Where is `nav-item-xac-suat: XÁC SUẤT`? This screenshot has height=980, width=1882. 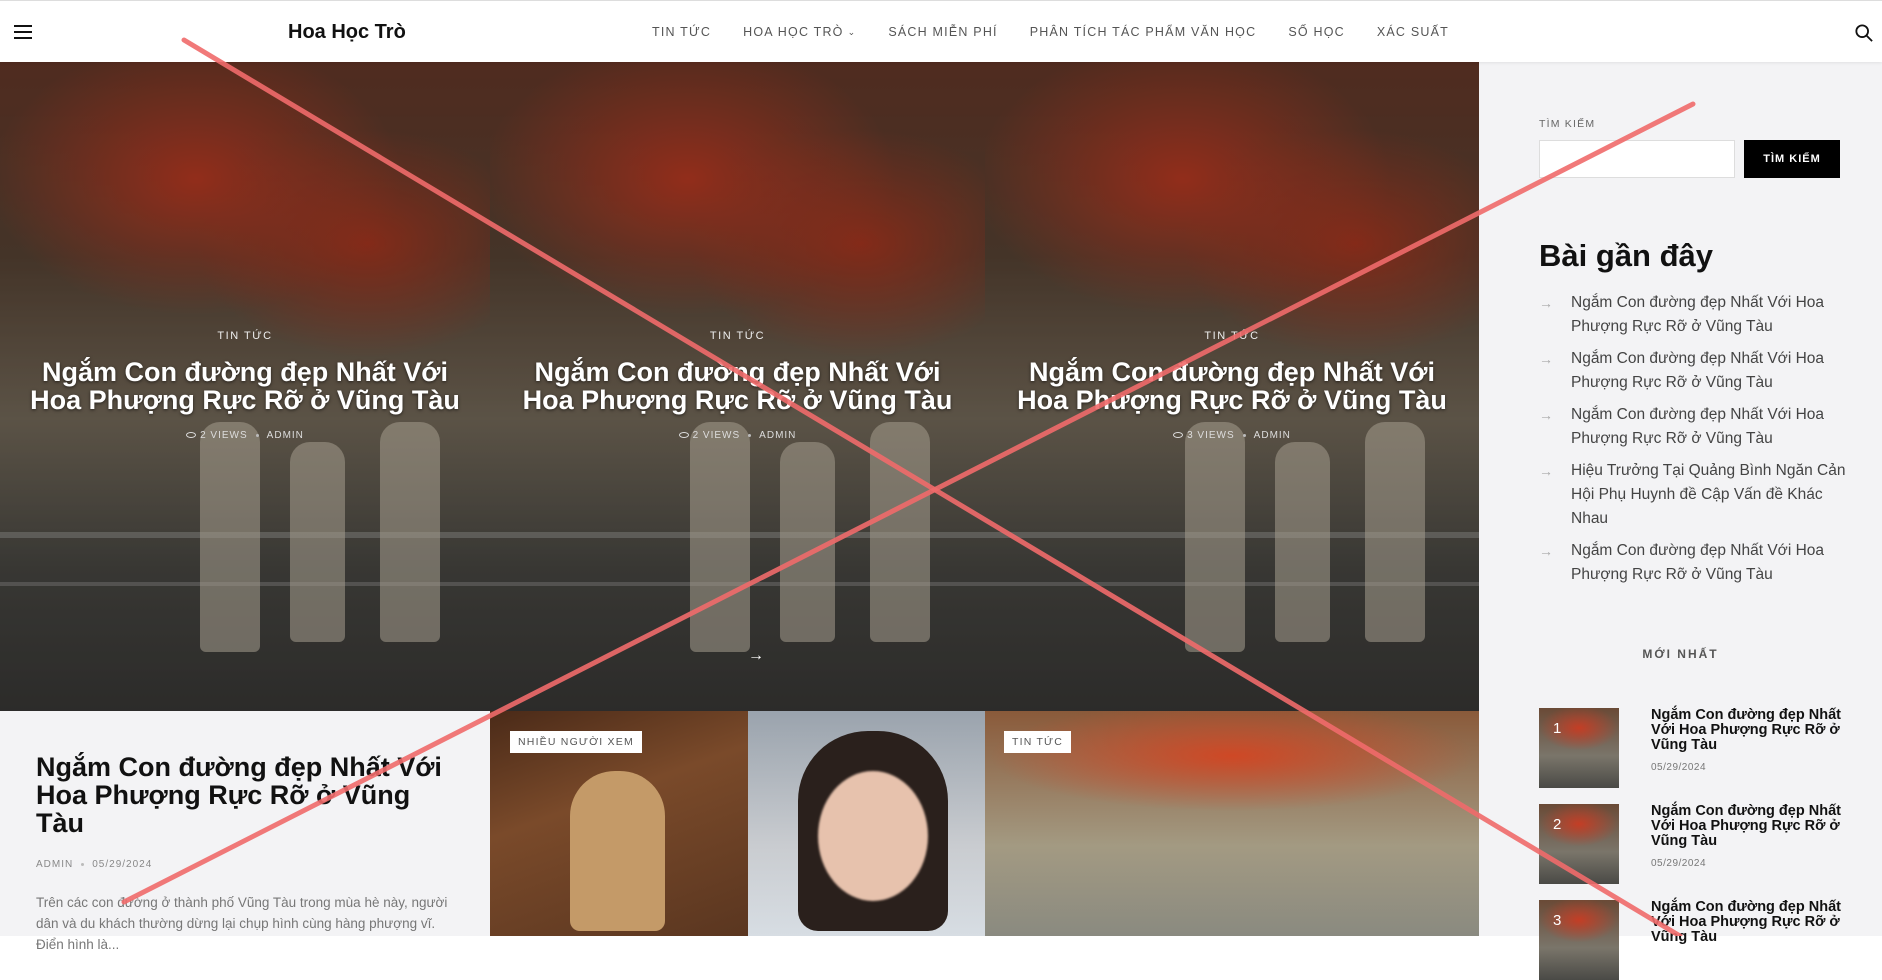 nav-item-xac-suat: XÁC SUẤT is located at coordinates (1413, 32).